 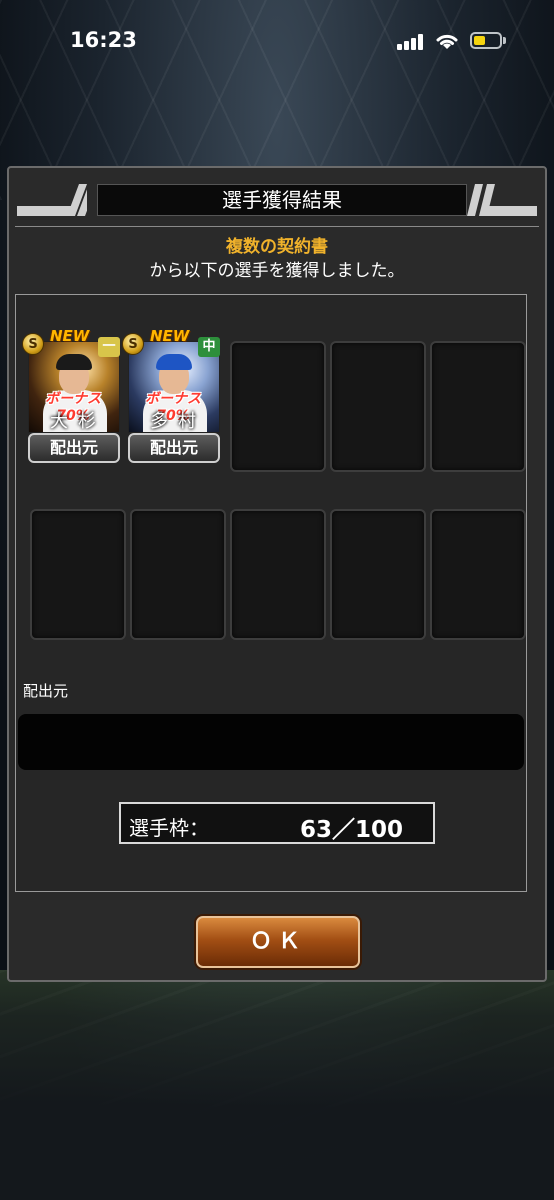 What do you see at coordinates (411, 42) in the screenshot?
I see `cellular-signal-icon` at bounding box center [411, 42].